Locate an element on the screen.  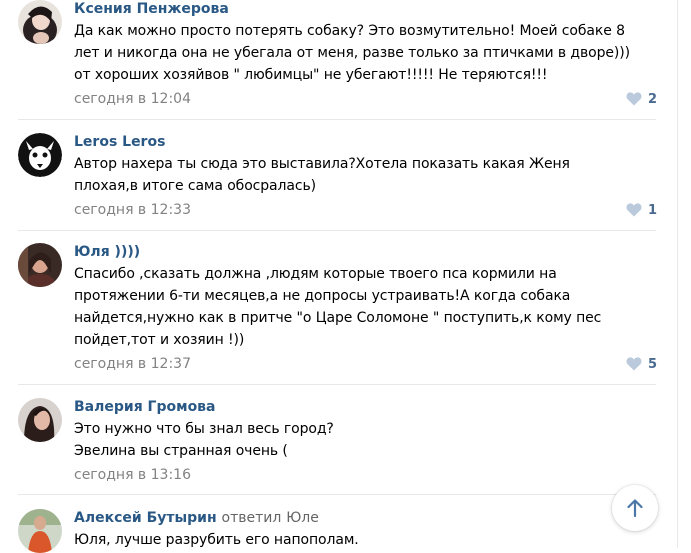
like-button: 2 is located at coordinates (641, 99).